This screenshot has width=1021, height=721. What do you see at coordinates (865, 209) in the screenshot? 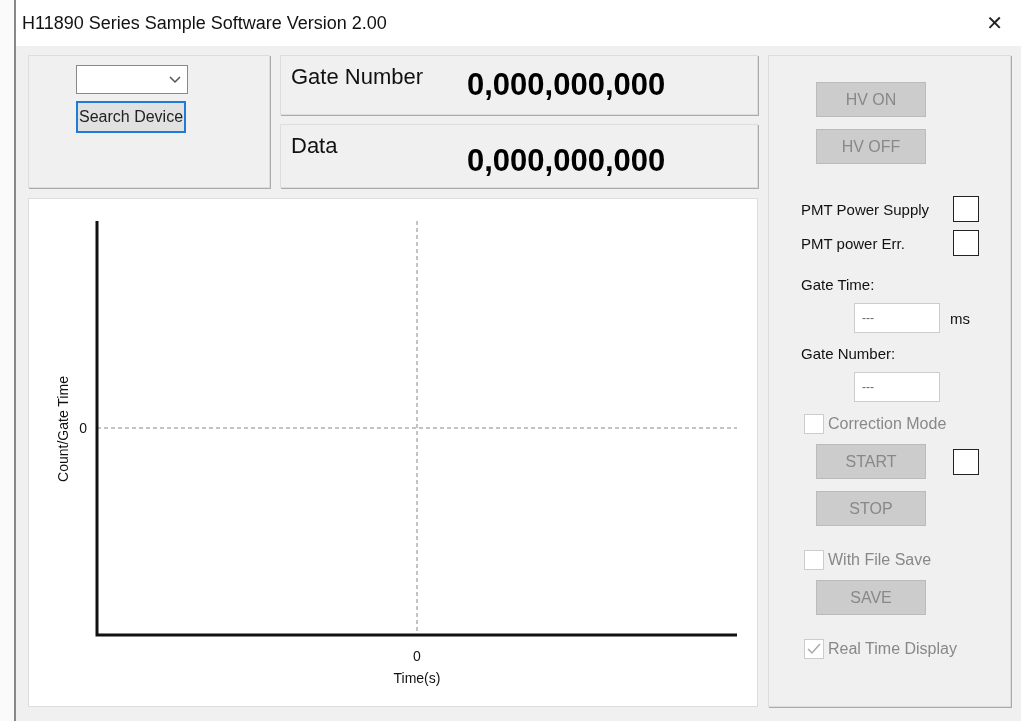
I see `indicator-label: PMT Power Supply` at bounding box center [865, 209].